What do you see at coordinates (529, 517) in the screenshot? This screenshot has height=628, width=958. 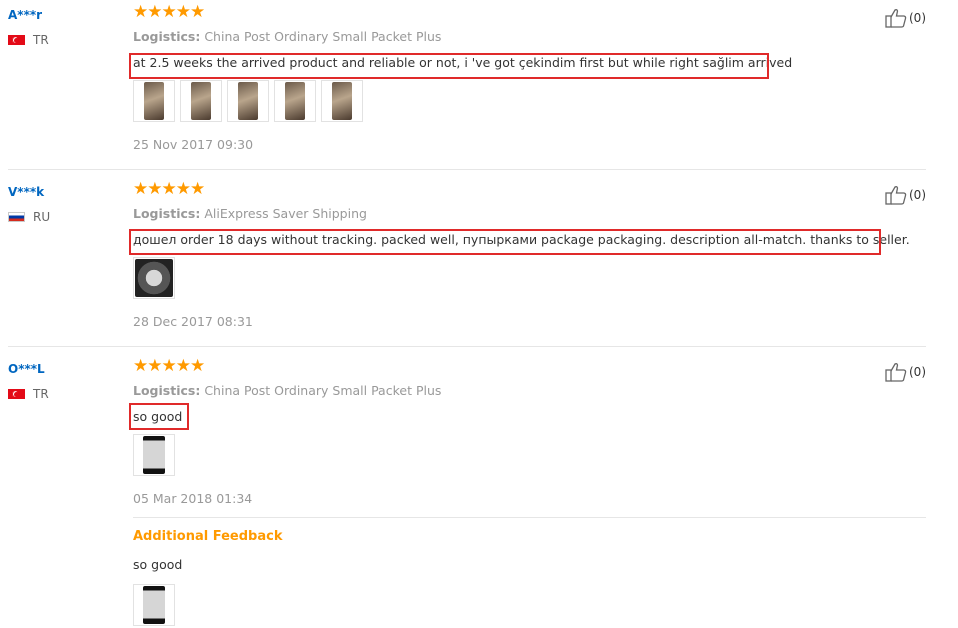 I see `feedback-divider` at bounding box center [529, 517].